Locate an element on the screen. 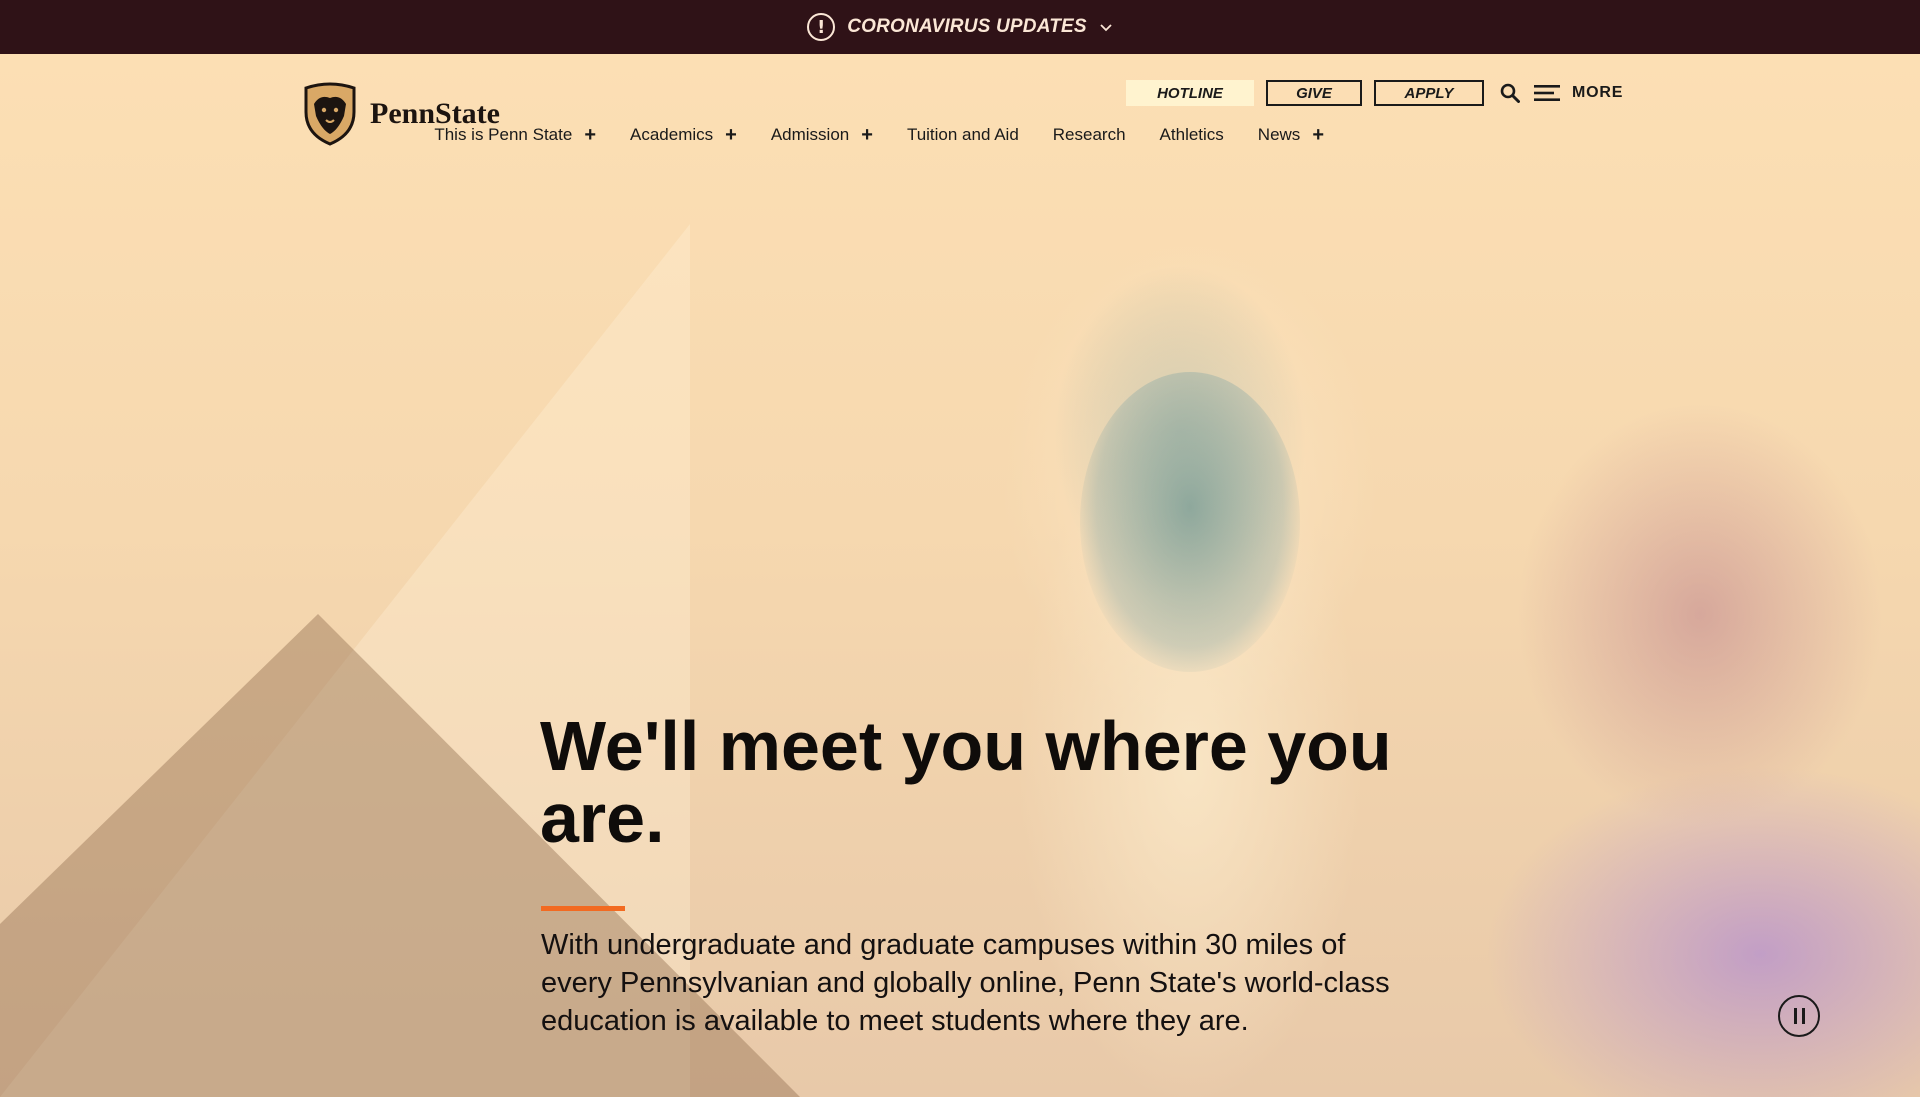 Image resolution: width=1920 pixels, height=1097 pixels. nav-item-label: Research is located at coordinates (1089, 134).